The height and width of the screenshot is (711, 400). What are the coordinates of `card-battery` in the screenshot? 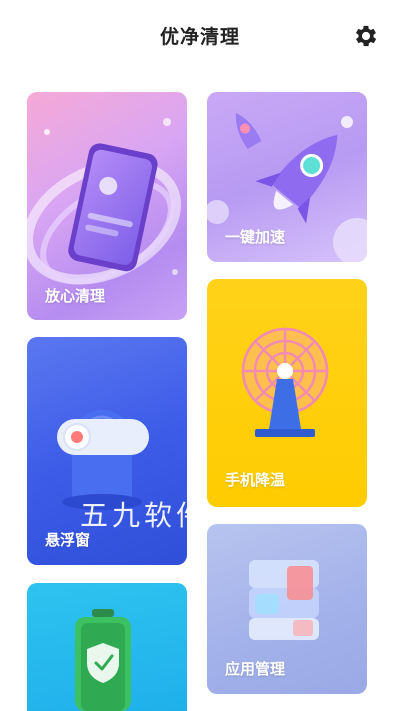 It's located at (107, 647).